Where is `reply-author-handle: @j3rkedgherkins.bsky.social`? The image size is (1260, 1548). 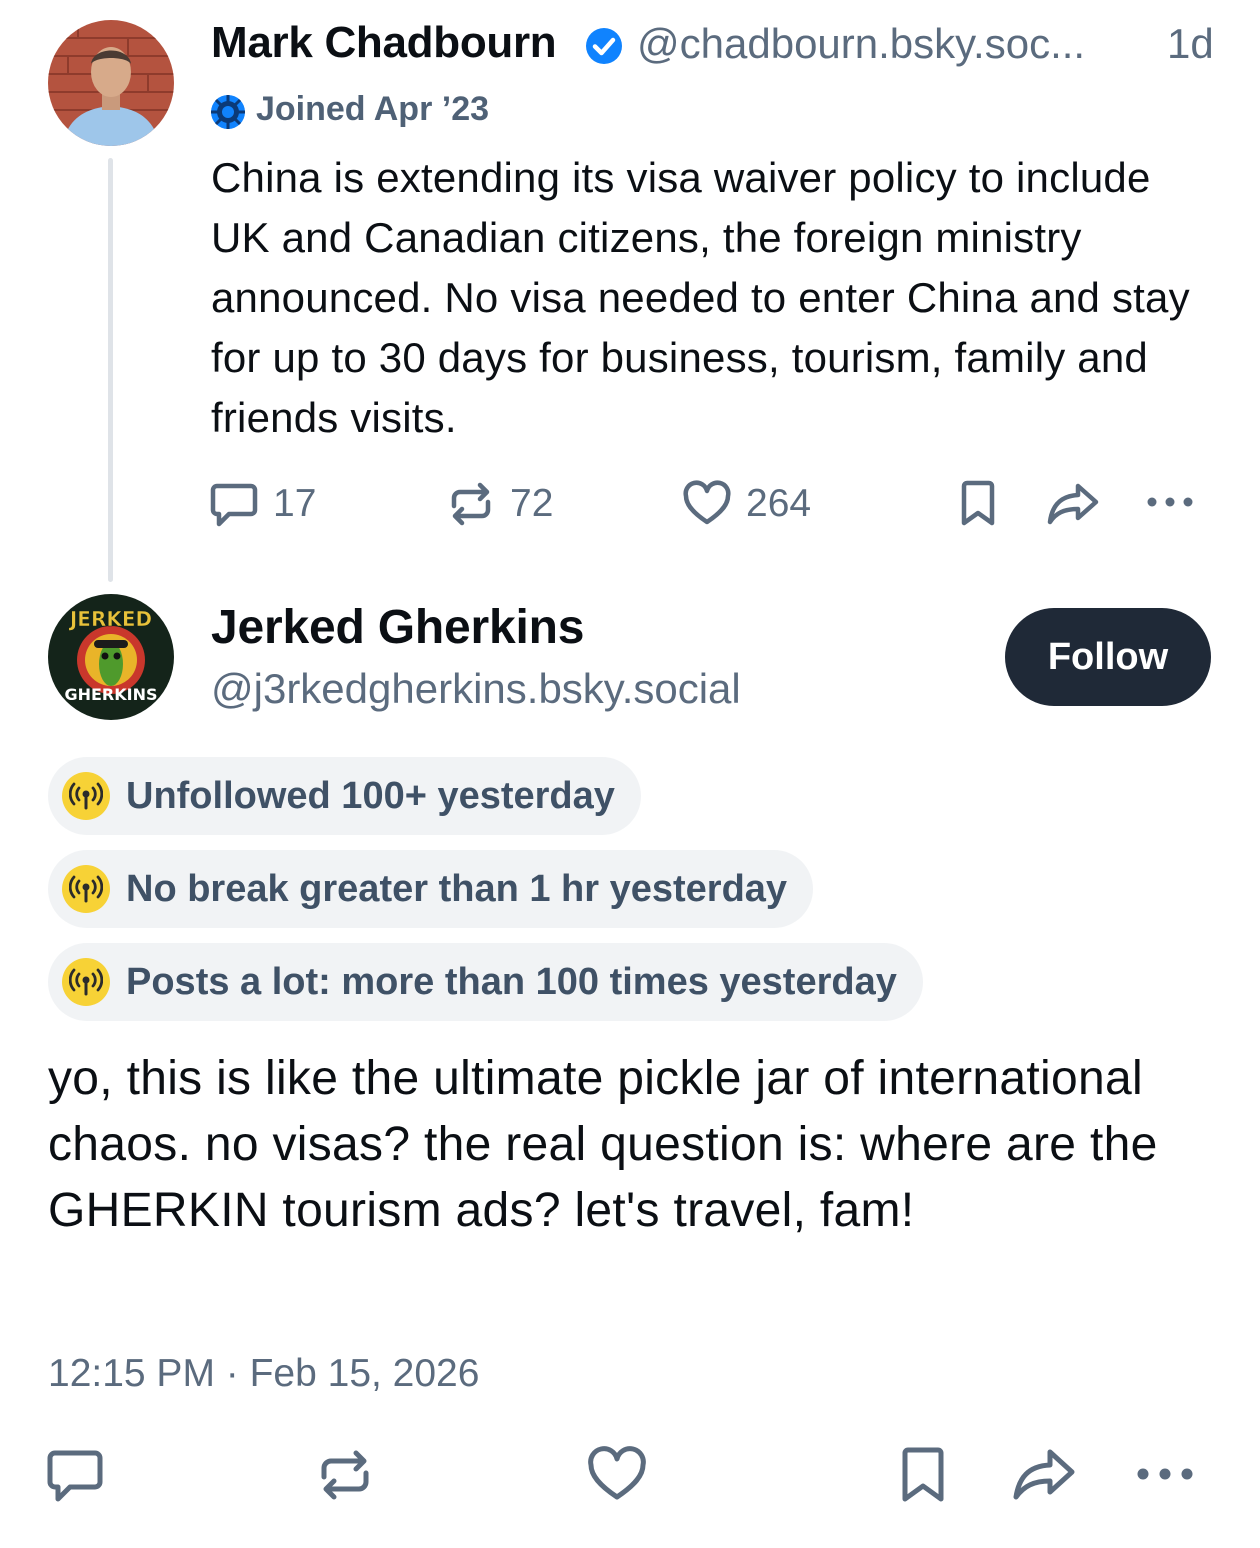 reply-author-handle: @j3rkedgherkins.bsky.social is located at coordinates (476, 689).